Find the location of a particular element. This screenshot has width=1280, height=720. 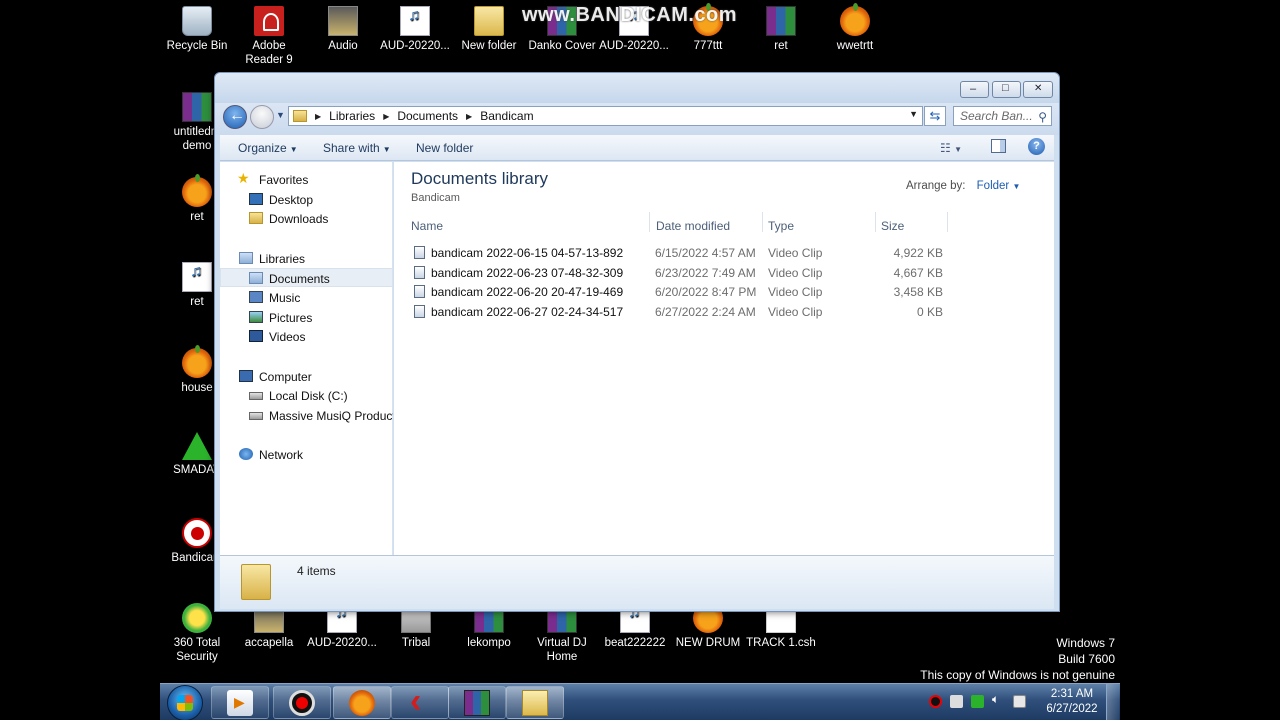

preview-pane-icon is located at coordinates (998, 146).